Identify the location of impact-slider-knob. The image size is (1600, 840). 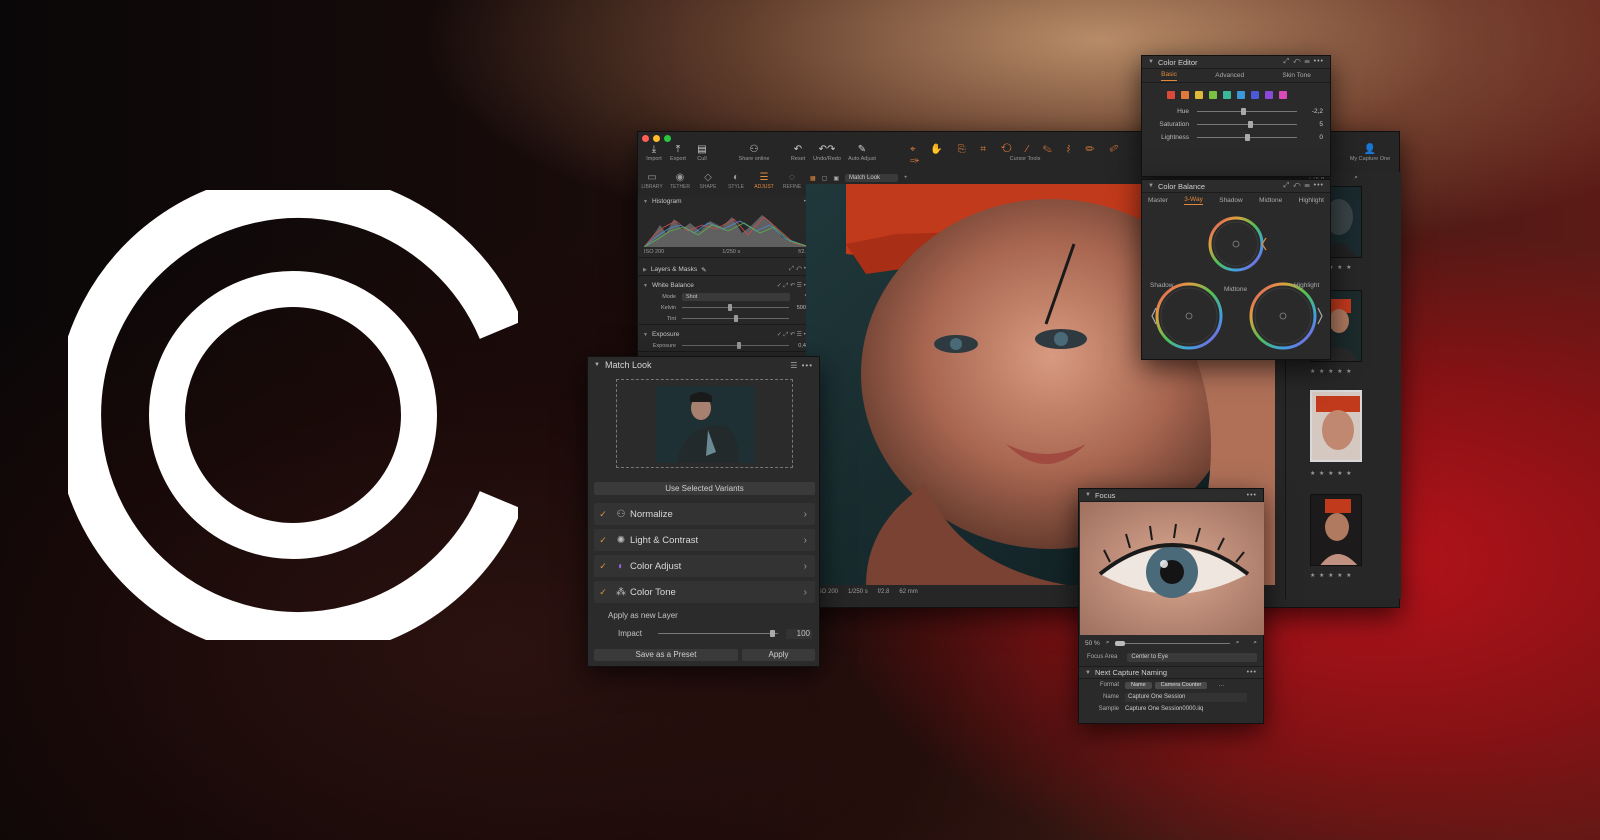
(772, 633).